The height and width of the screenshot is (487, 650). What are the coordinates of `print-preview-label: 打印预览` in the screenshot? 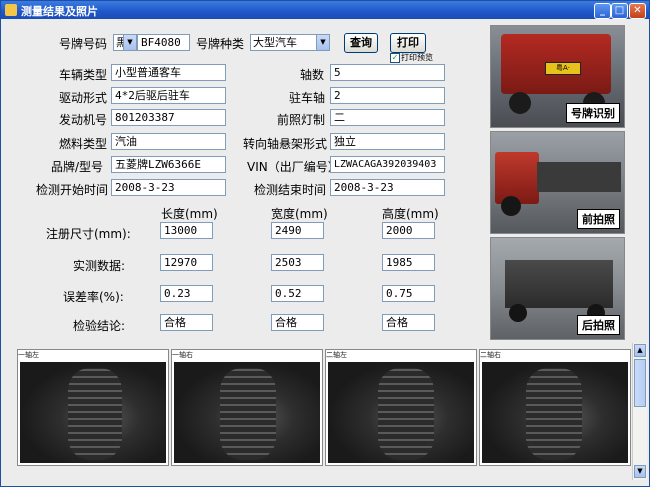 It's located at (417, 57).